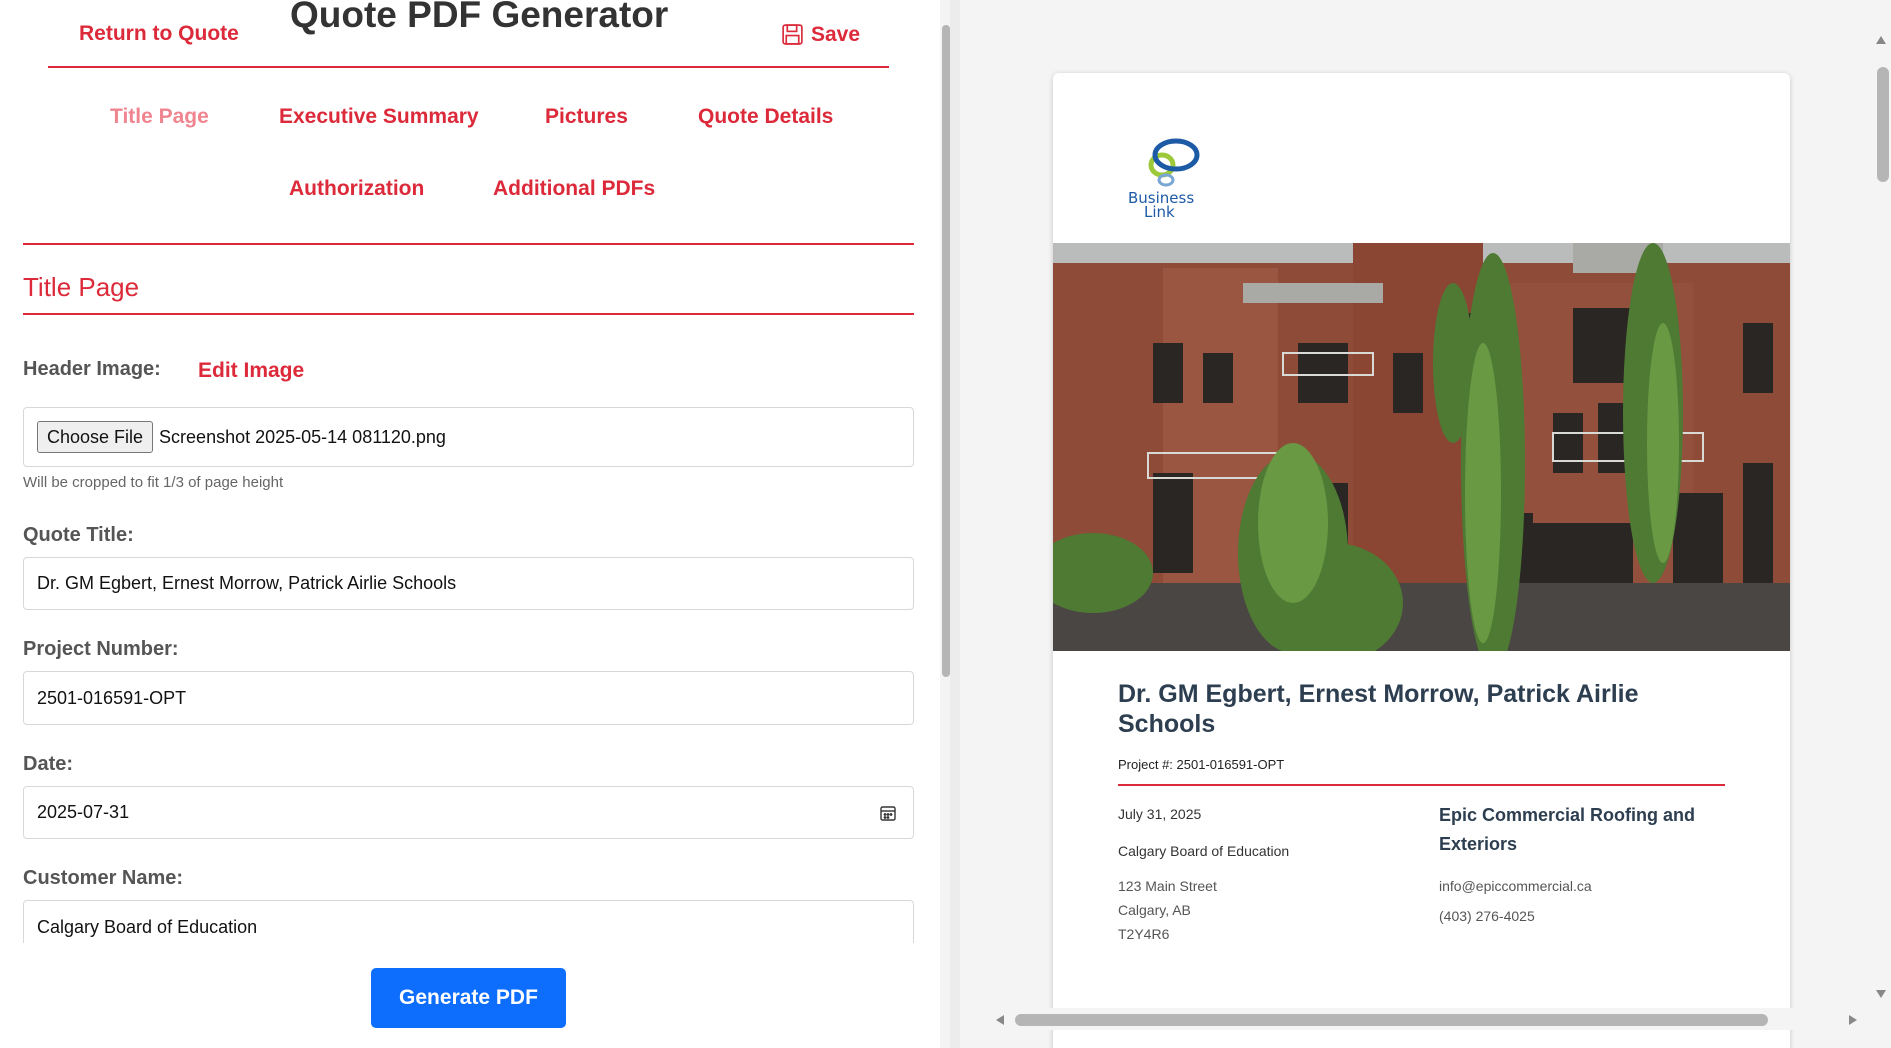  Describe the element at coordinates (1201, 764) in the screenshot. I see `pdf-project-number: Project #: 2501-016591-OPT` at that location.